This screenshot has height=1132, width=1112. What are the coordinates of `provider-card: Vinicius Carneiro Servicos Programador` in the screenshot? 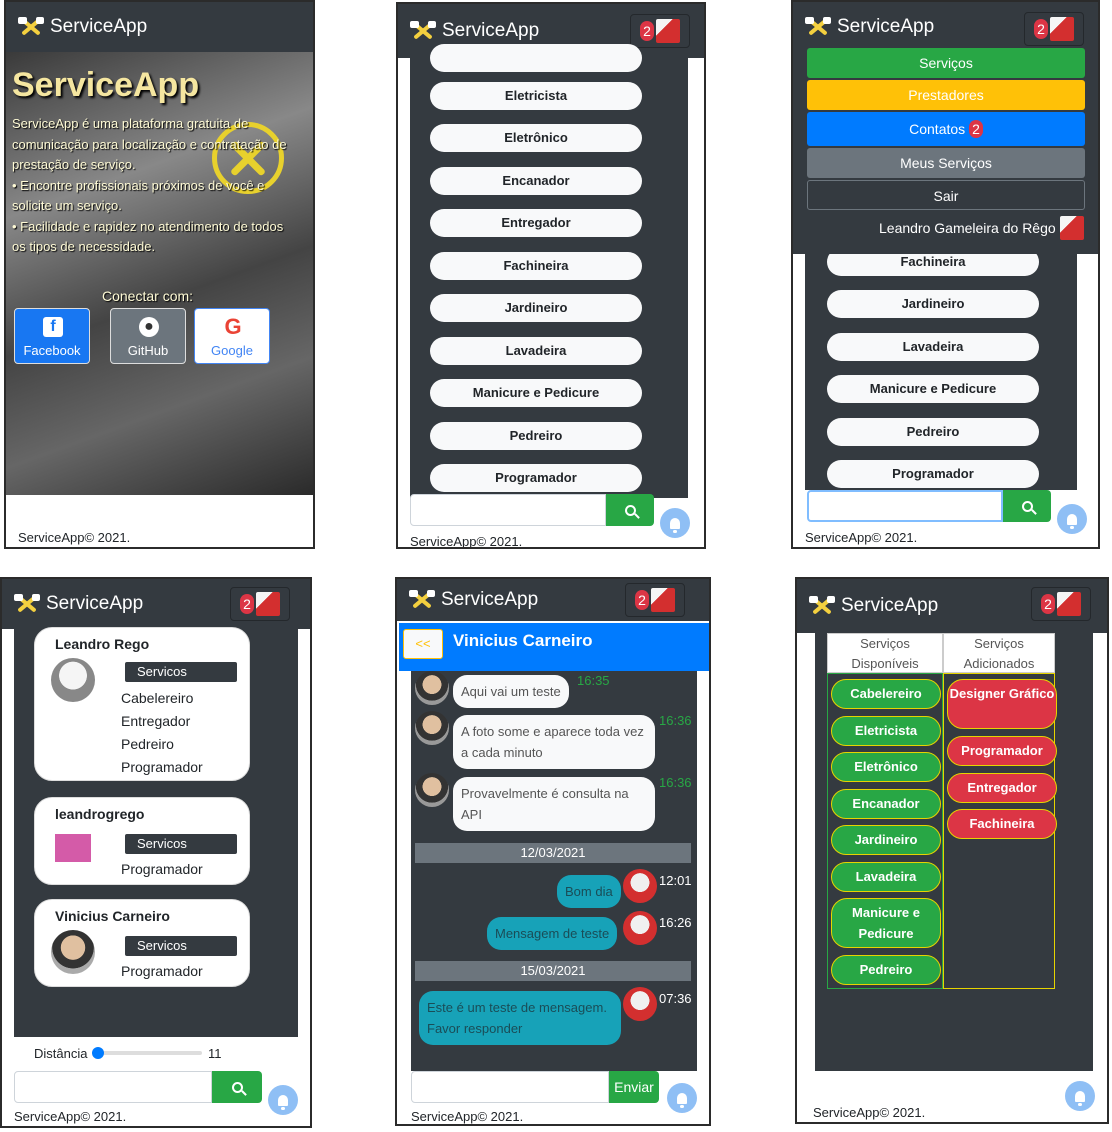 It's located at (142, 943).